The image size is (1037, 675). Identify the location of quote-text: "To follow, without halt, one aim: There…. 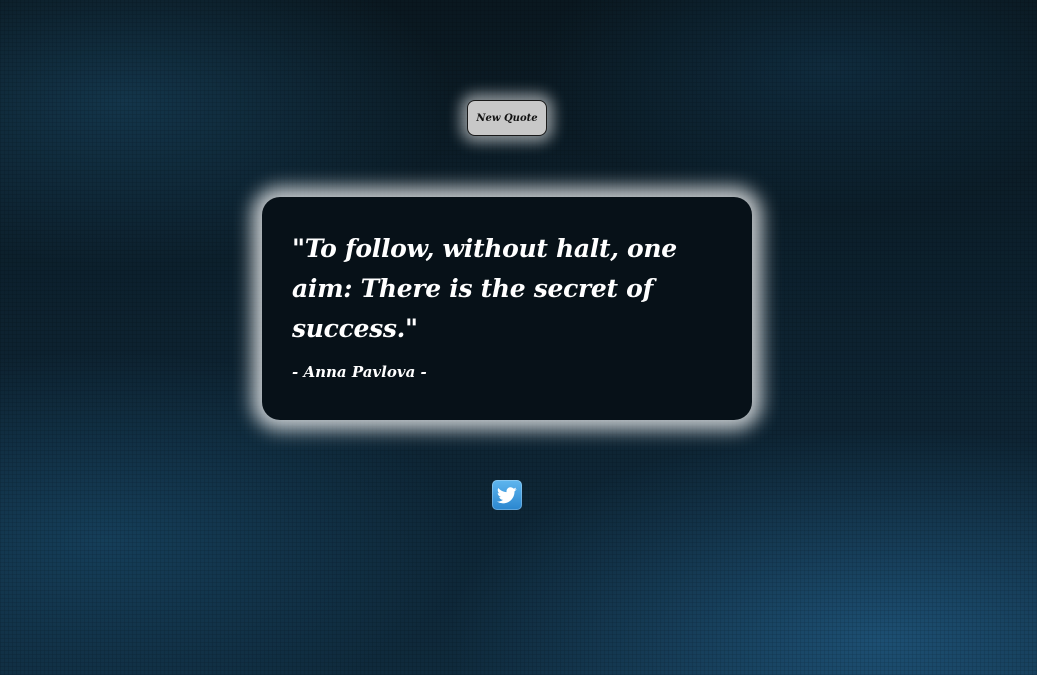
(484, 288).